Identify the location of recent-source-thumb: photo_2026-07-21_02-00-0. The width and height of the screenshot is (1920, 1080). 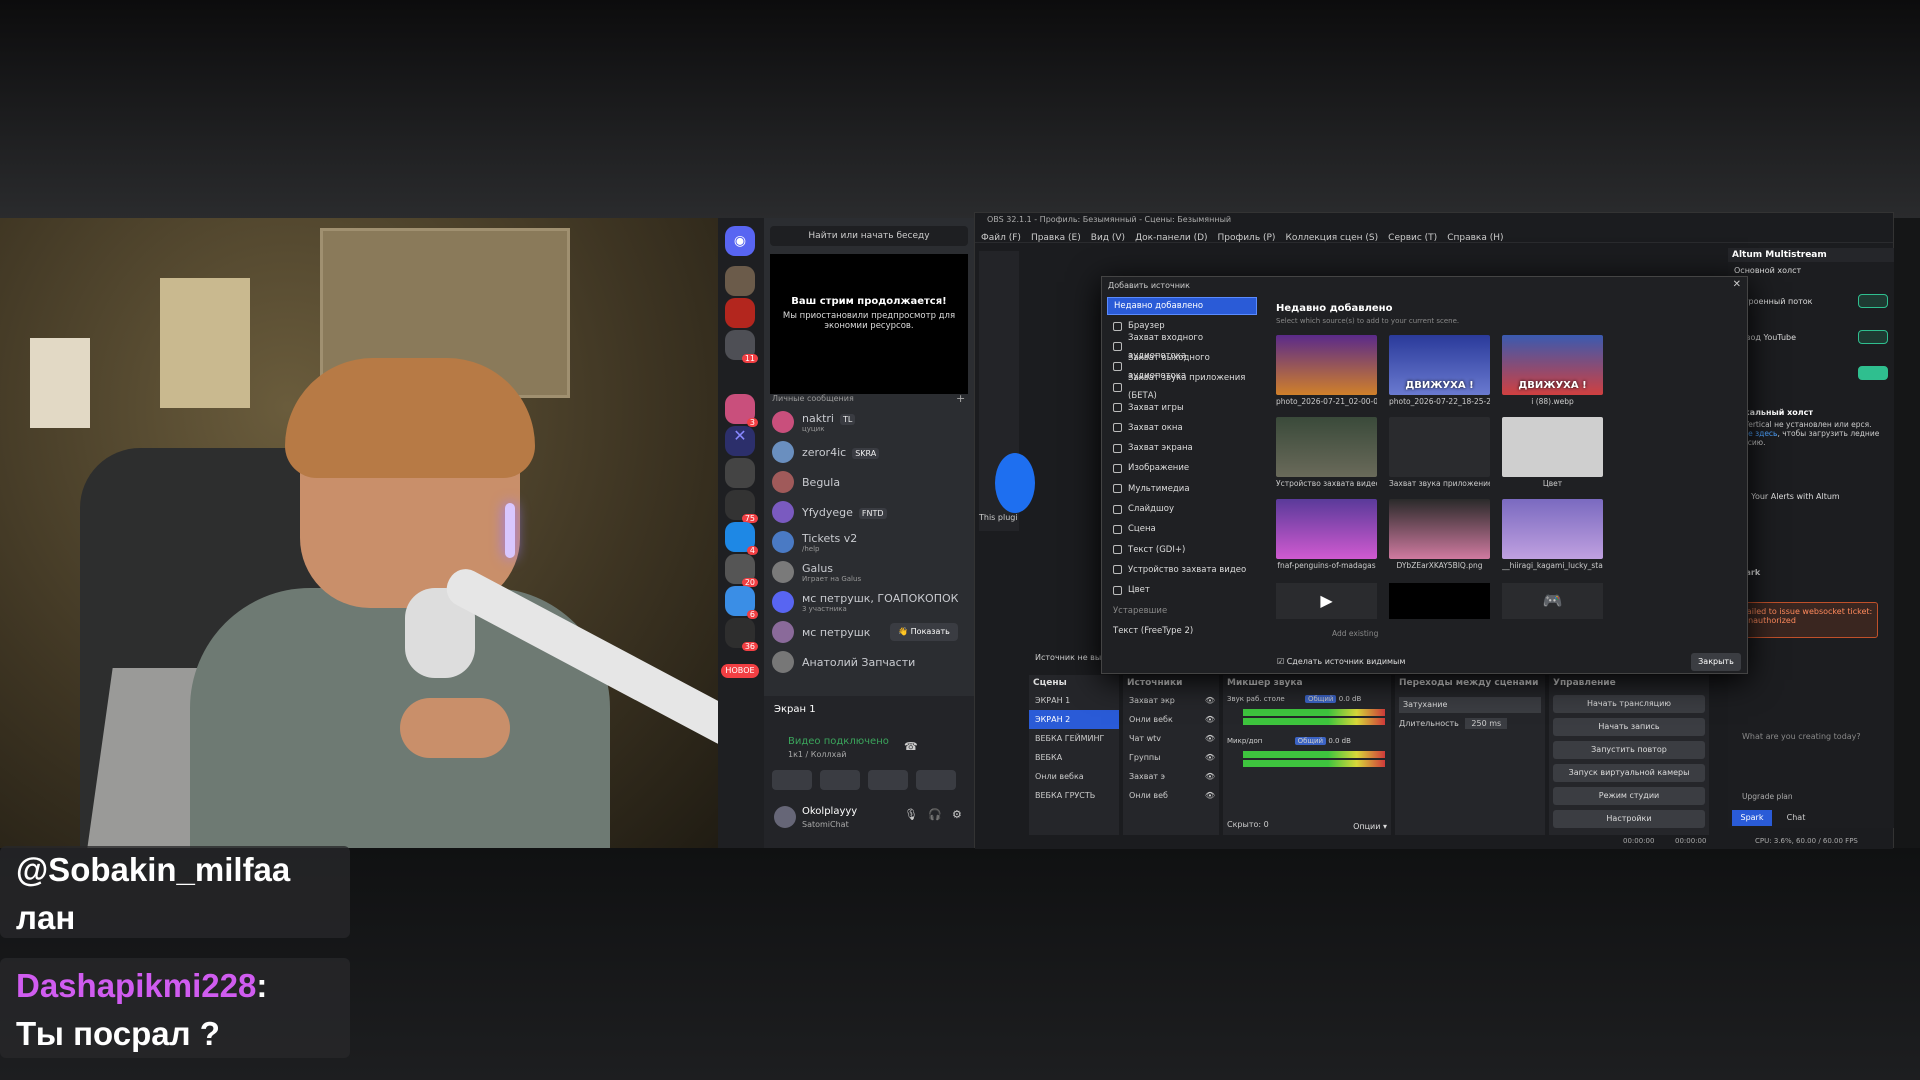
(1326, 372).